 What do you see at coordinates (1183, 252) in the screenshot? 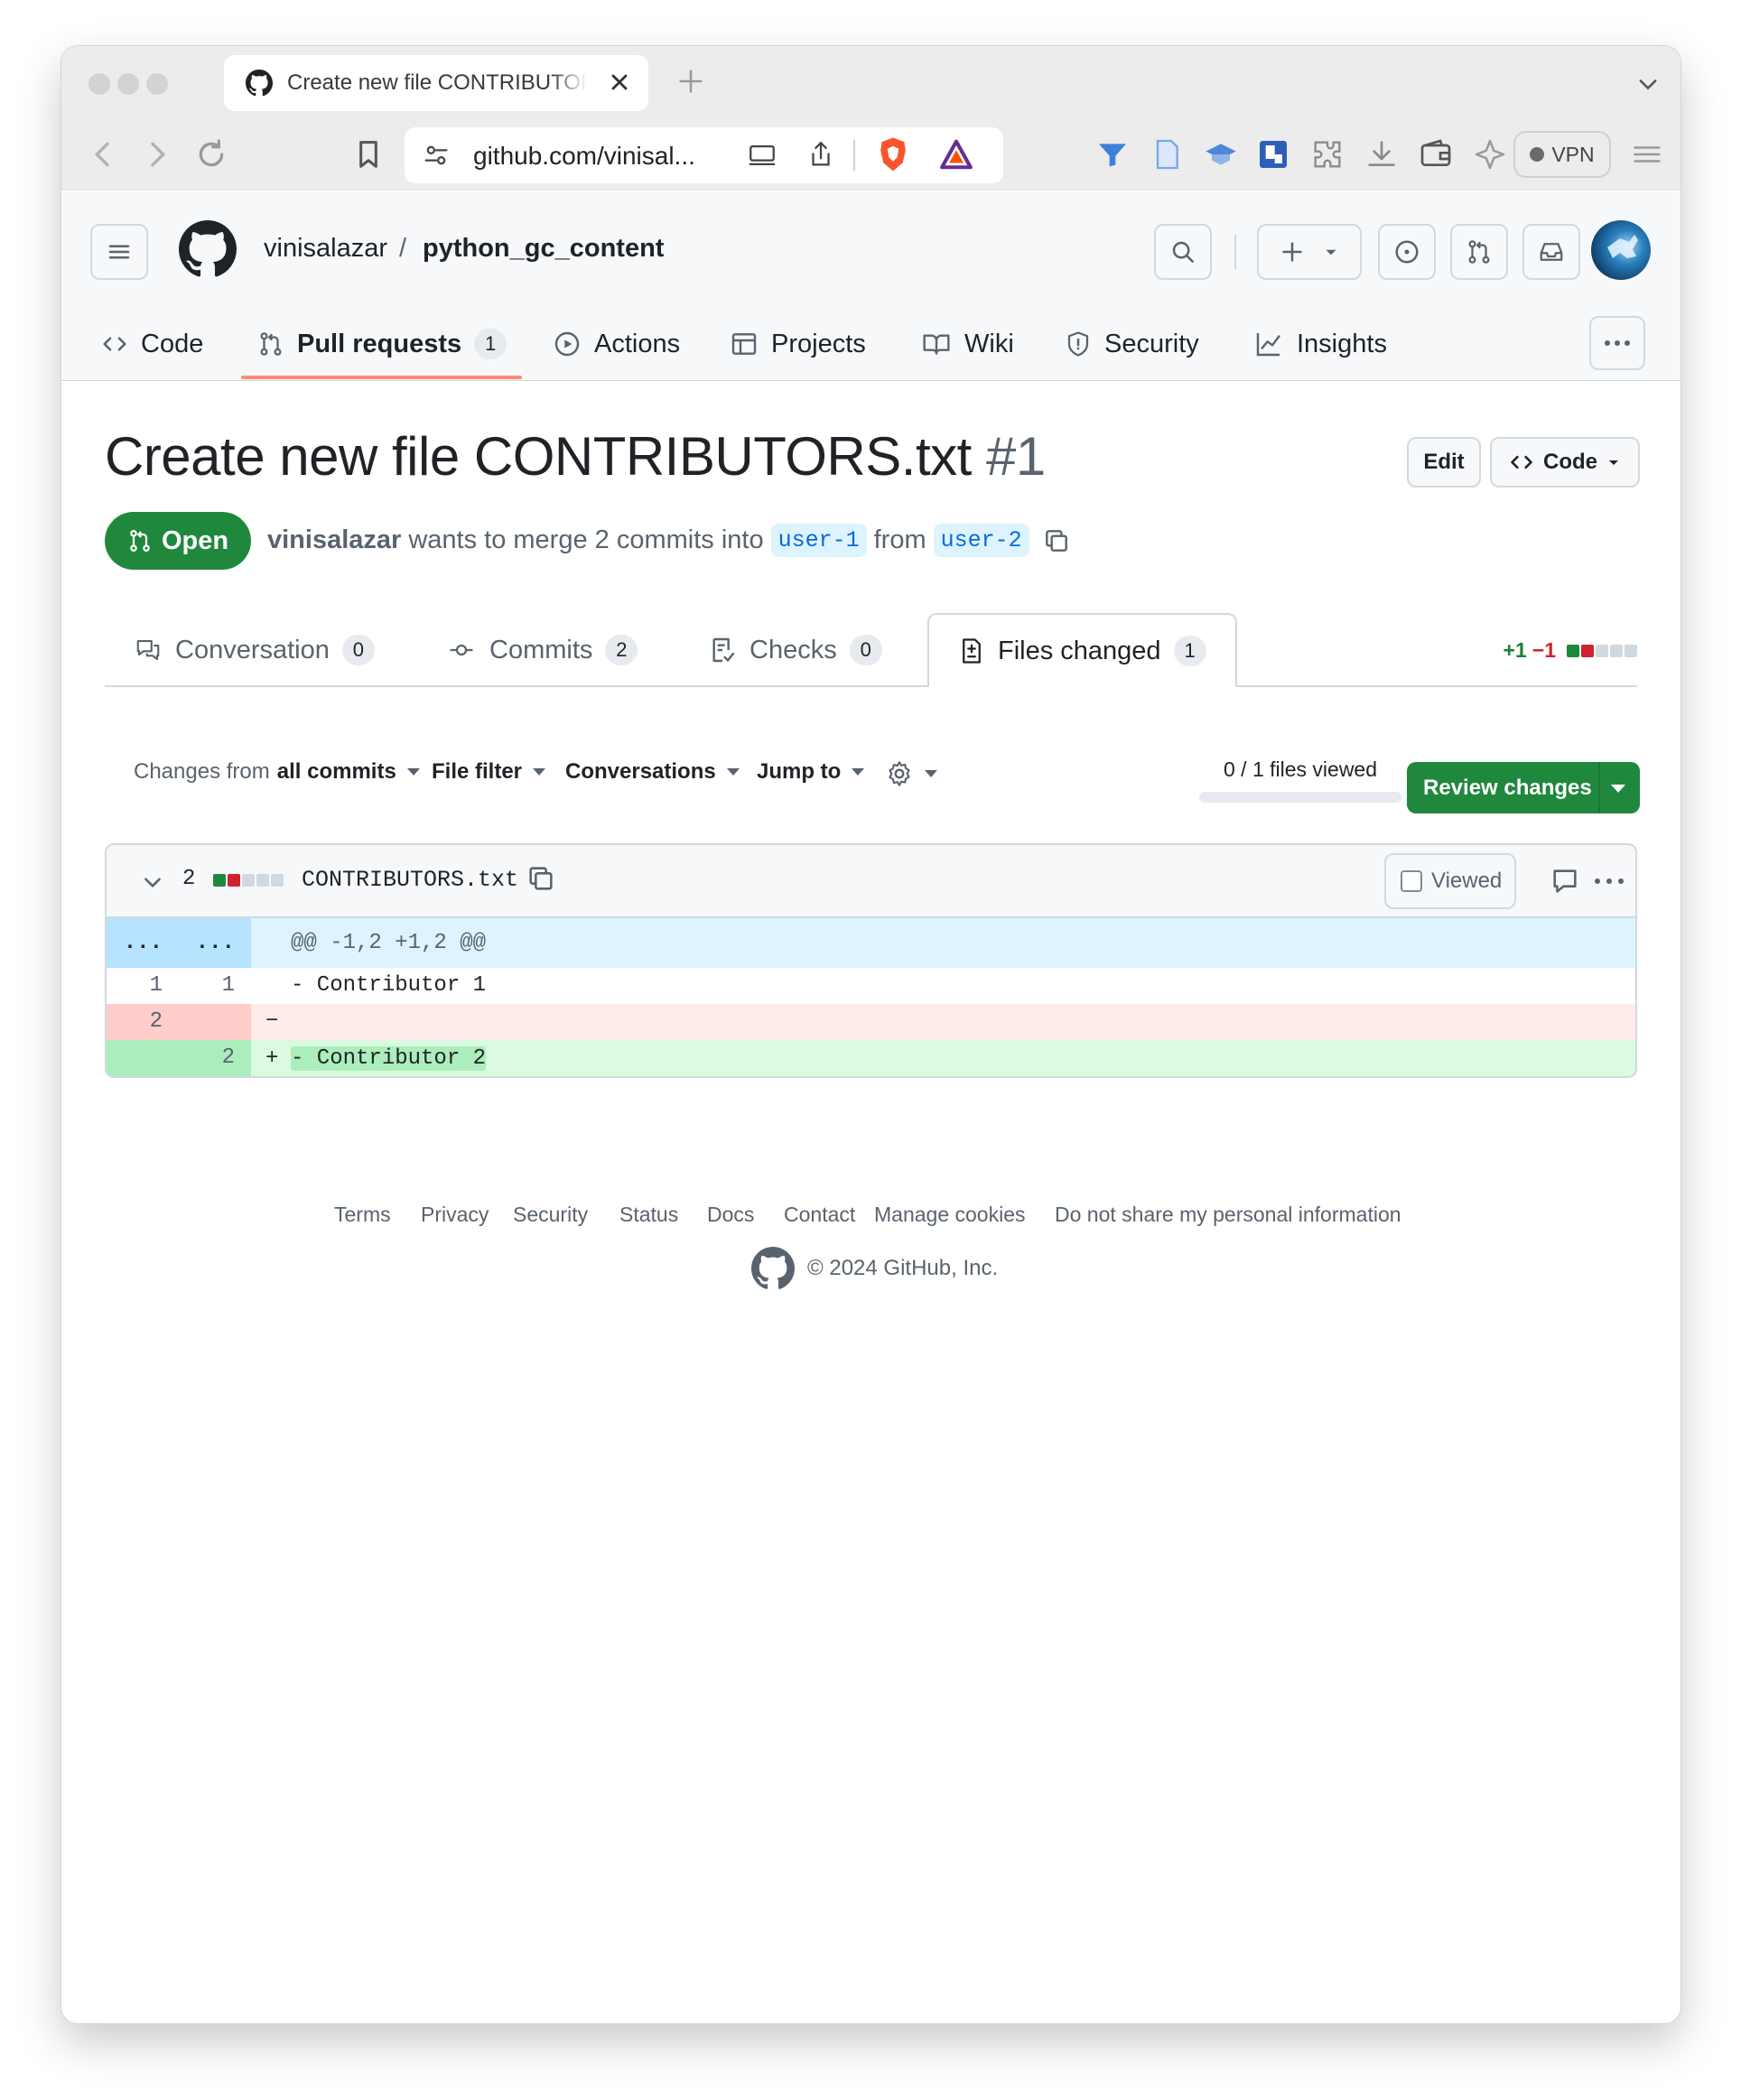
I see `search-button` at bounding box center [1183, 252].